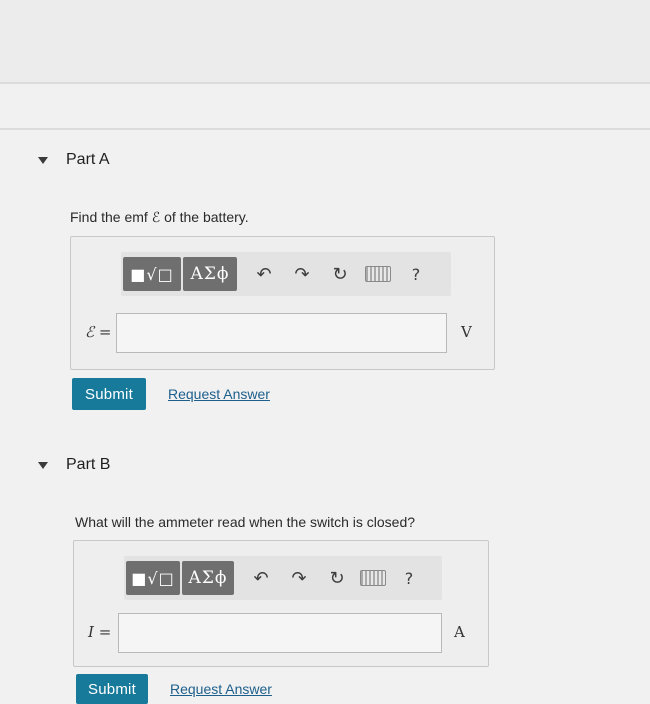 Image resolution: width=650 pixels, height=704 pixels. Describe the element at coordinates (88, 464) in the screenshot. I see `part-title: Part B` at that location.